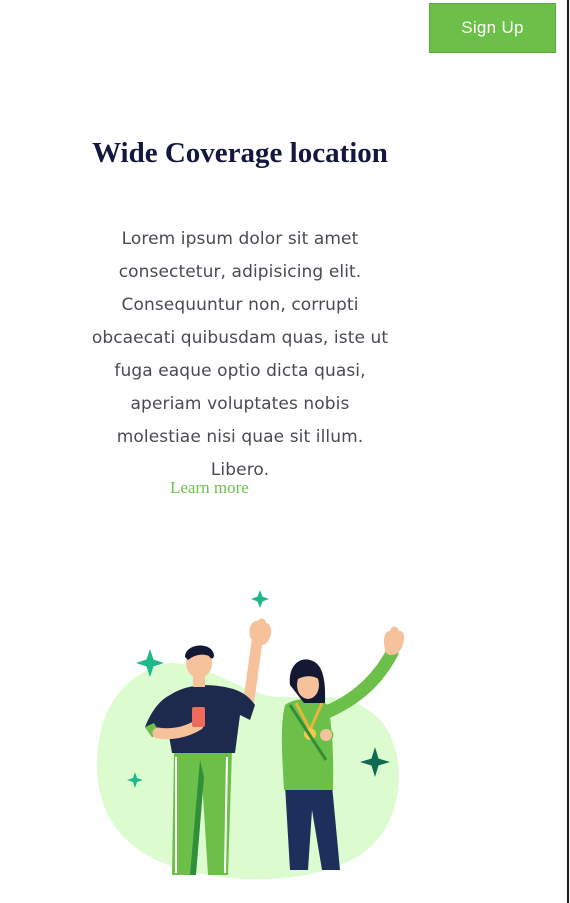  I want to click on learn-more-link: Learn more, so click(209, 488).